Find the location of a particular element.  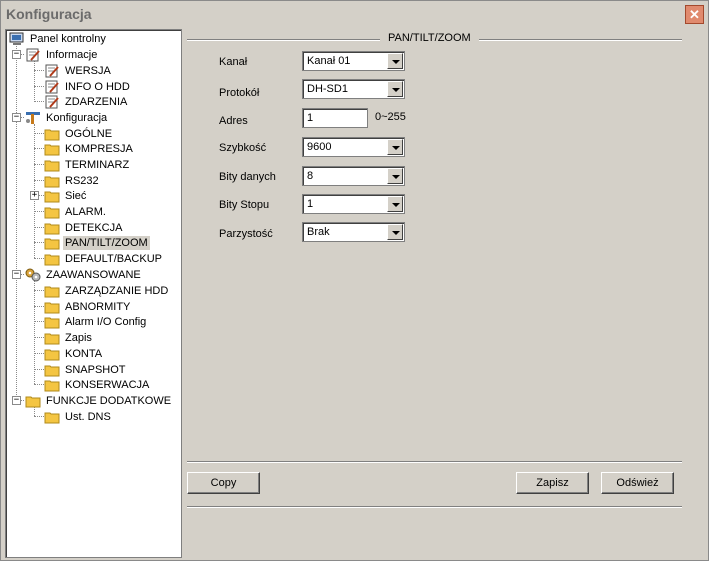

tree-item-abnormity: ABNORMITY is located at coordinates (88, 306).